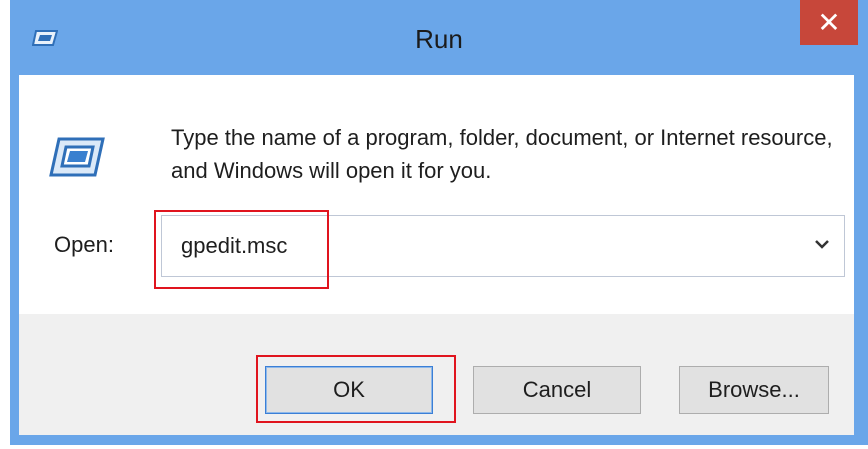  I want to click on highlight-box-ok, so click(356, 389).